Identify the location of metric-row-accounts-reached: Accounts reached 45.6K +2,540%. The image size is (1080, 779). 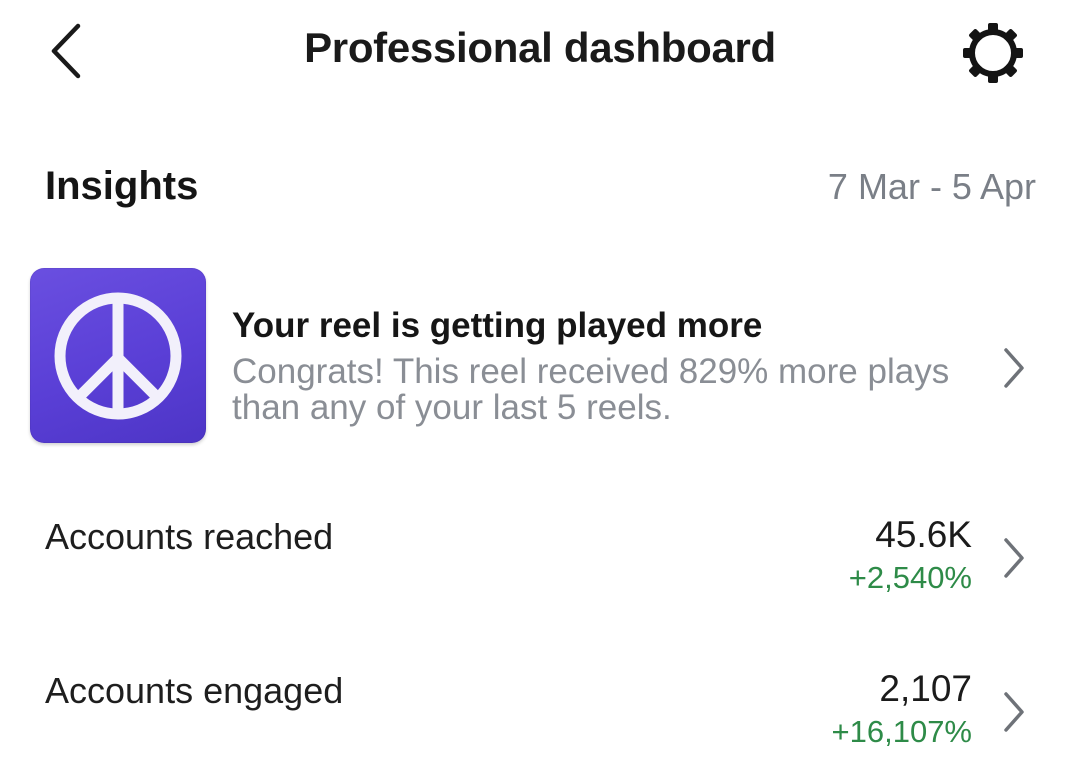
(540, 561).